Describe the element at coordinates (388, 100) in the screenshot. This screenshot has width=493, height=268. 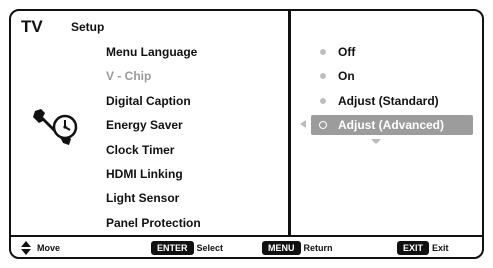
I see `option-label: Adjust (Standard)` at that location.